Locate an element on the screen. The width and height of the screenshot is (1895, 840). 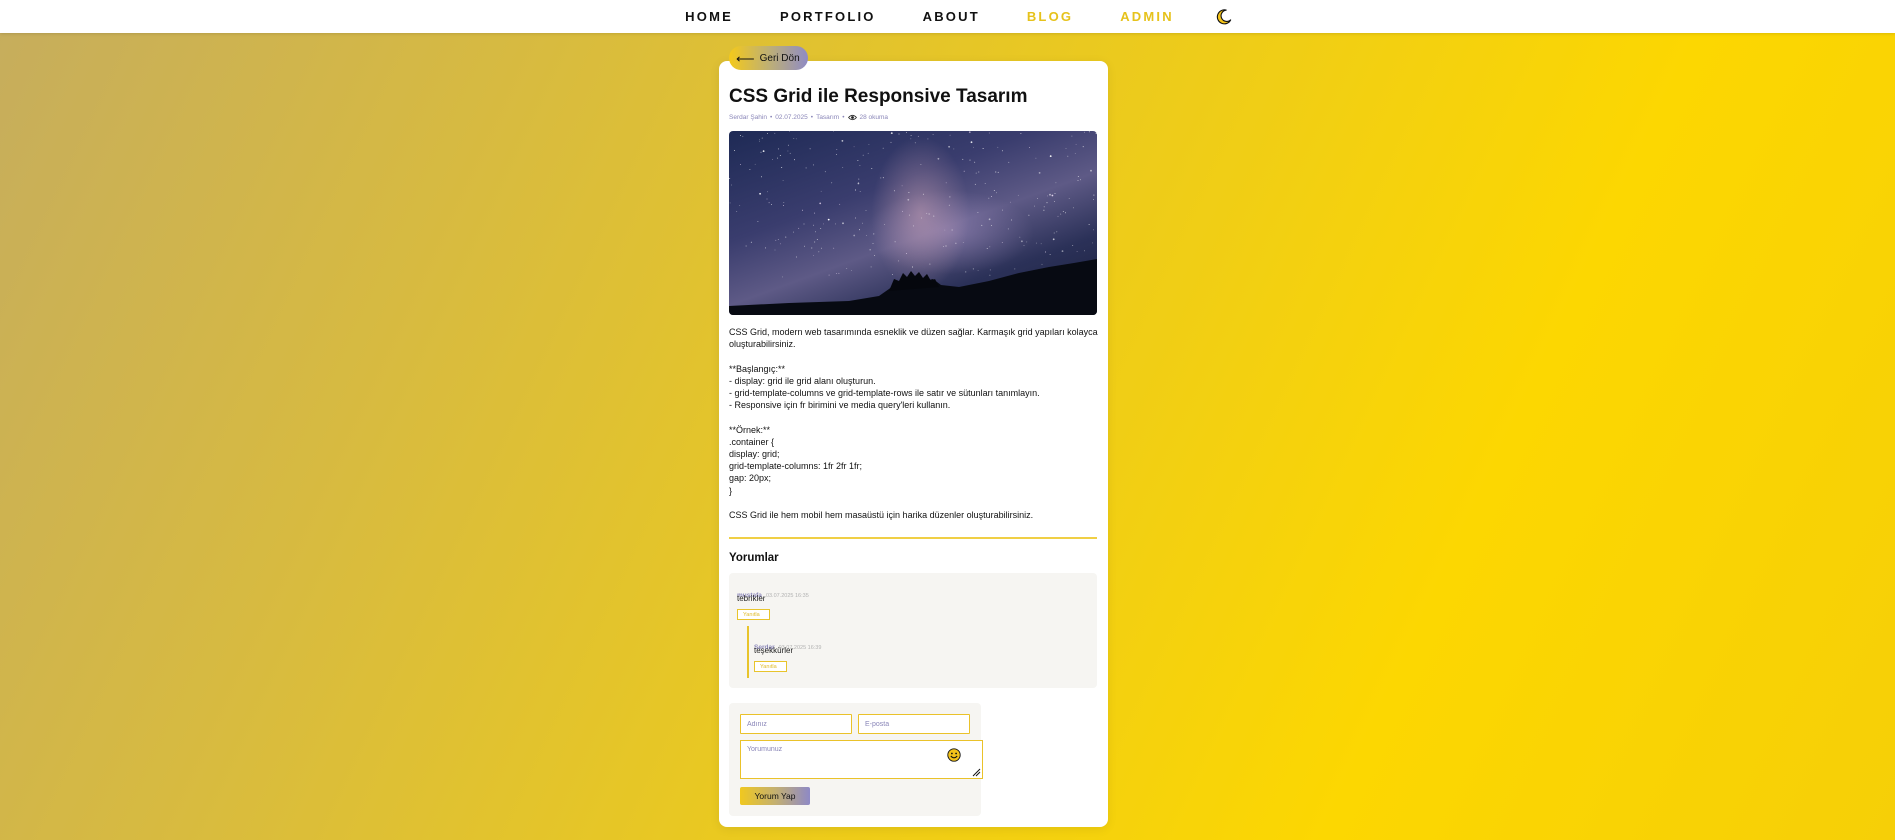
smiley-icon is located at coordinates (954, 755).